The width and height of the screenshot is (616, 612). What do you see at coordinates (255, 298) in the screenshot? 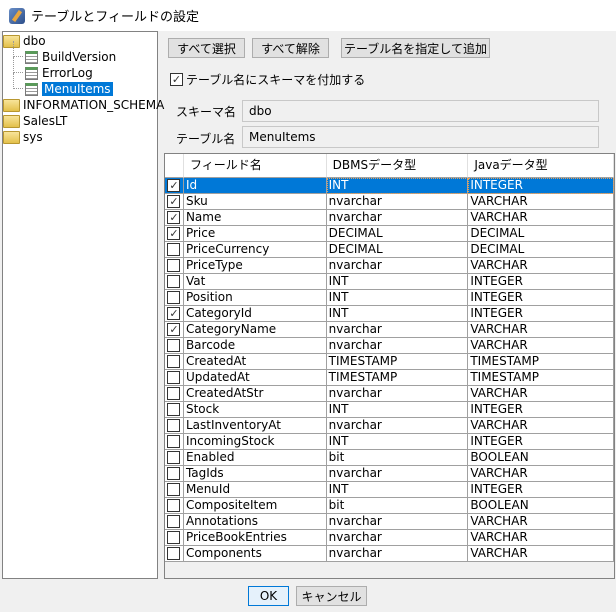
I see `field-name-cell: Position` at bounding box center [255, 298].